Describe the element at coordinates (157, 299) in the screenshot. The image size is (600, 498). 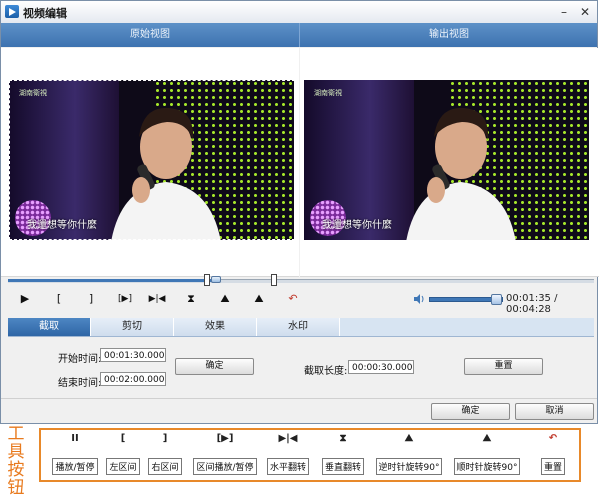
I see `flip-horizontal-button: ▶|◀` at that location.